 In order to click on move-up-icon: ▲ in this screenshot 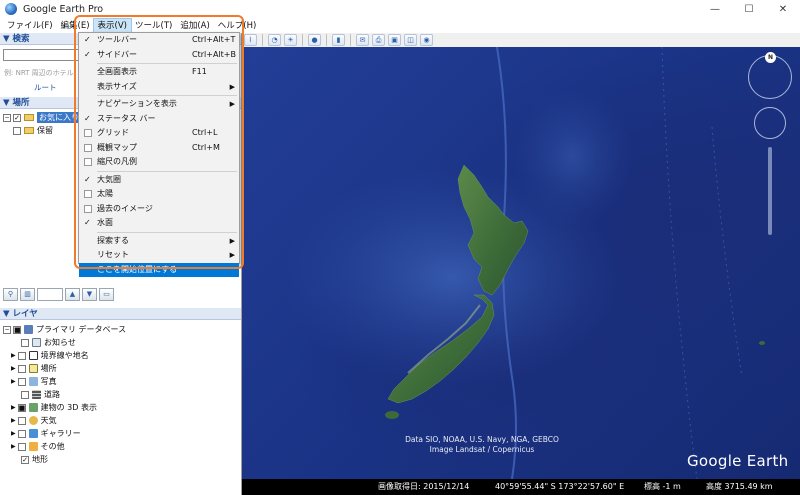, I will do `click(72, 294)`.